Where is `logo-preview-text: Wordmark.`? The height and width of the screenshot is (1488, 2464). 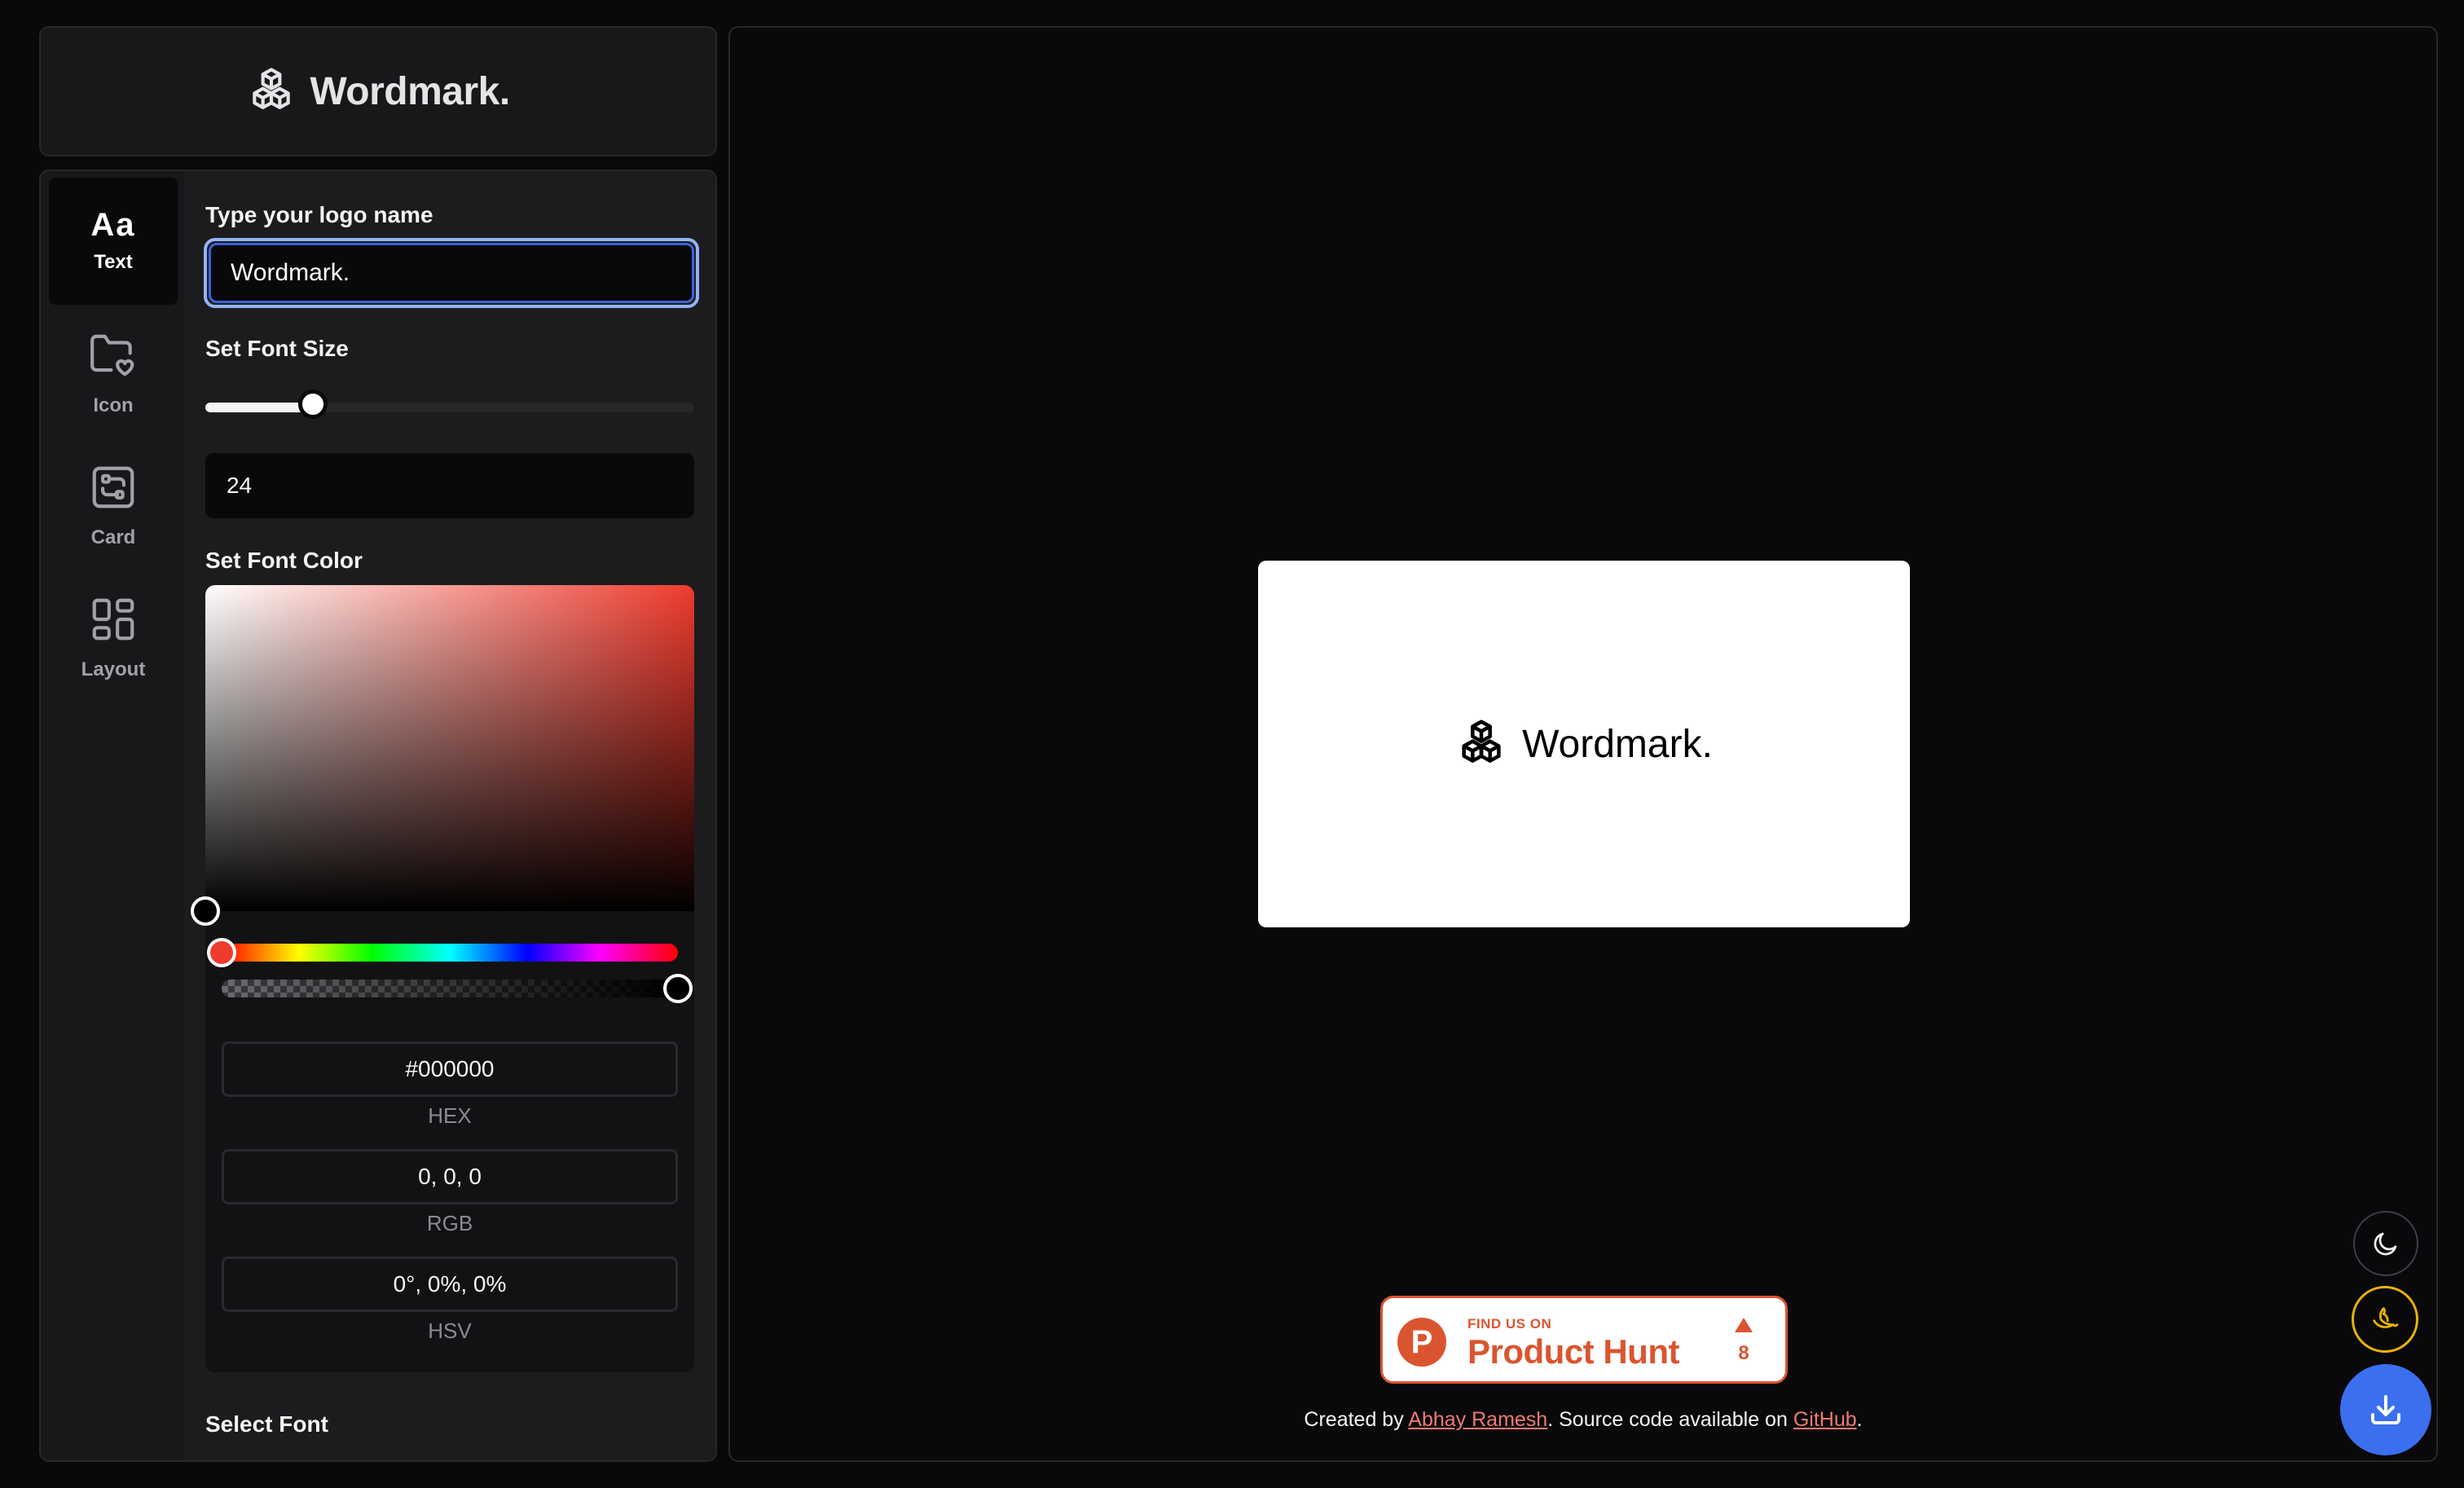
logo-preview-text: Wordmark. is located at coordinates (1617, 744).